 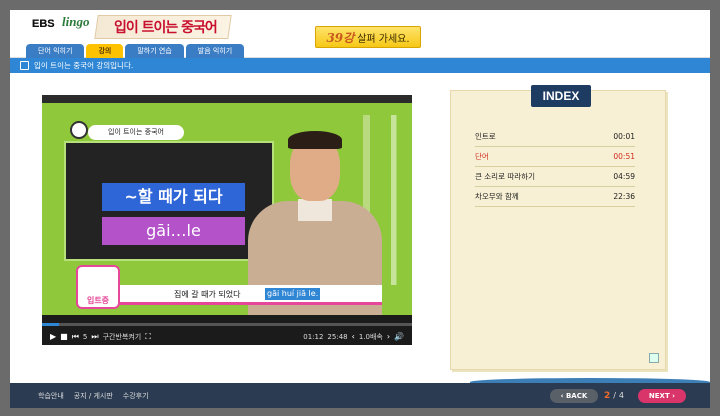 What do you see at coordinates (136, 132) in the screenshot?
I see `board-label: 입이 트이는 중국어` at bounding box center [136, 132].